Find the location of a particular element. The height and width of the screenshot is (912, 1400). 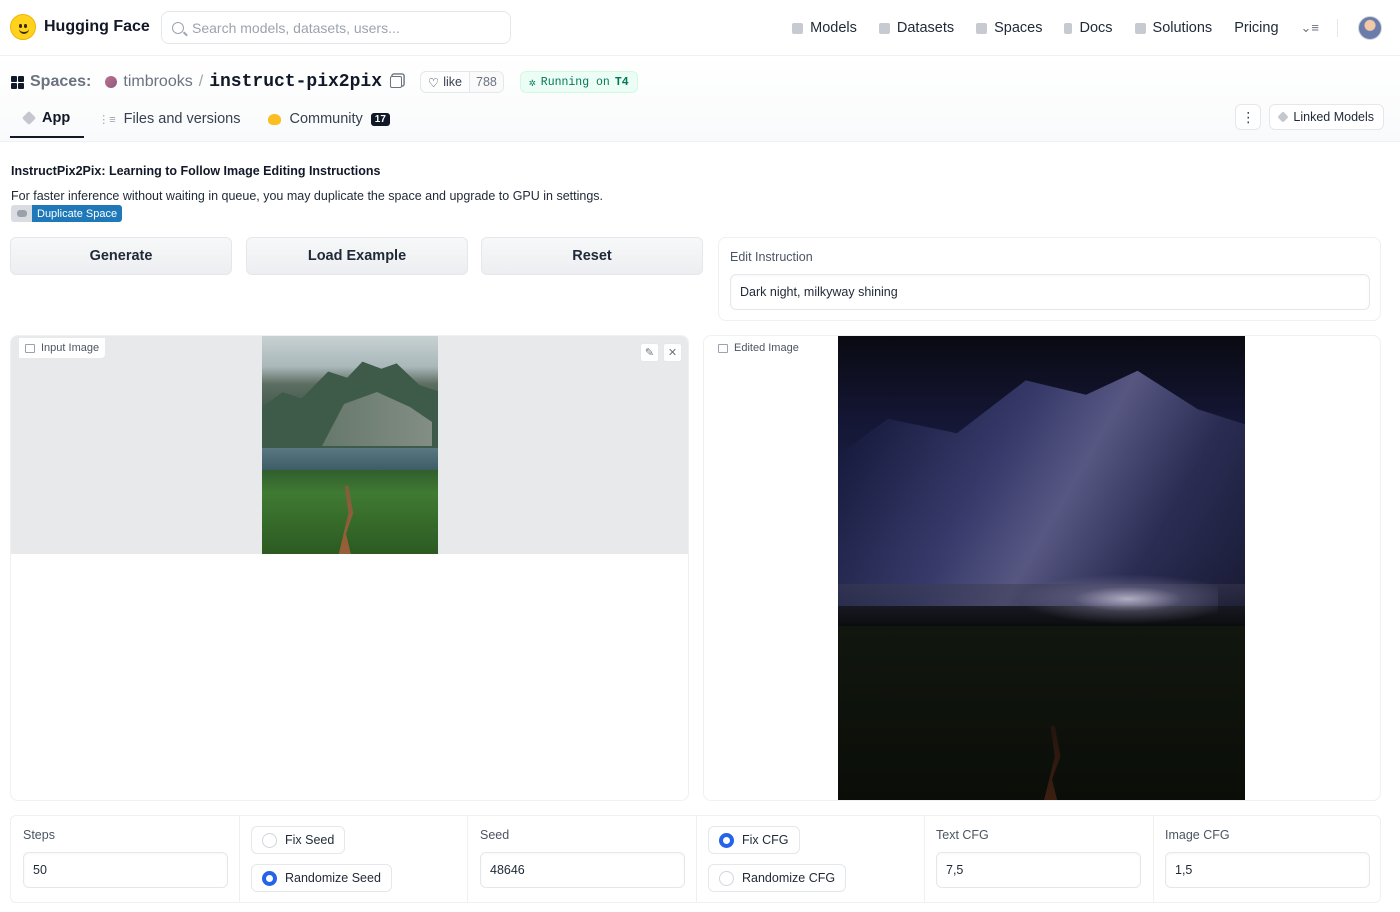

nav-link-models: Models is located at coordinates (824, 28).